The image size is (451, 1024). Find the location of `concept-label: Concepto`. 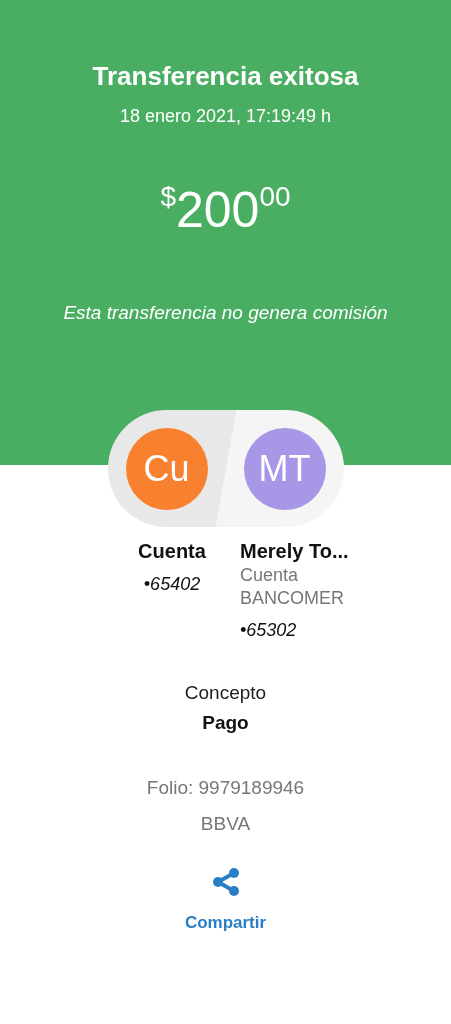

concept-label: Concepto is located at coordinates (225, 693).